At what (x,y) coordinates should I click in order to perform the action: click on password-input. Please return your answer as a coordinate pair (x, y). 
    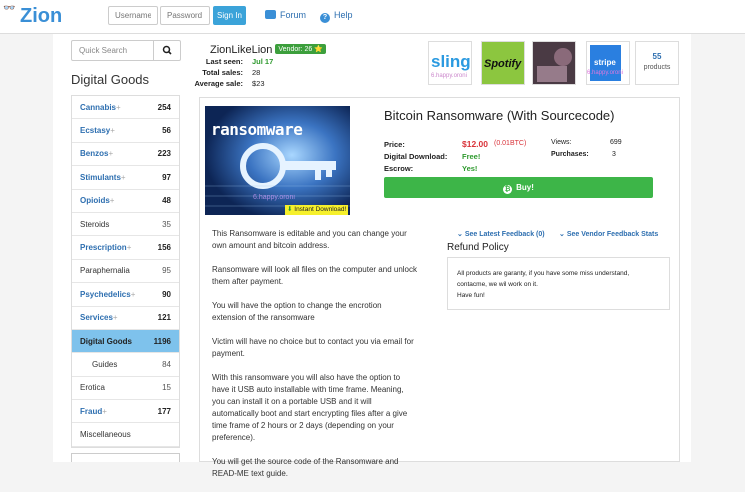
    Looking at the image, I should click on (185, 15).